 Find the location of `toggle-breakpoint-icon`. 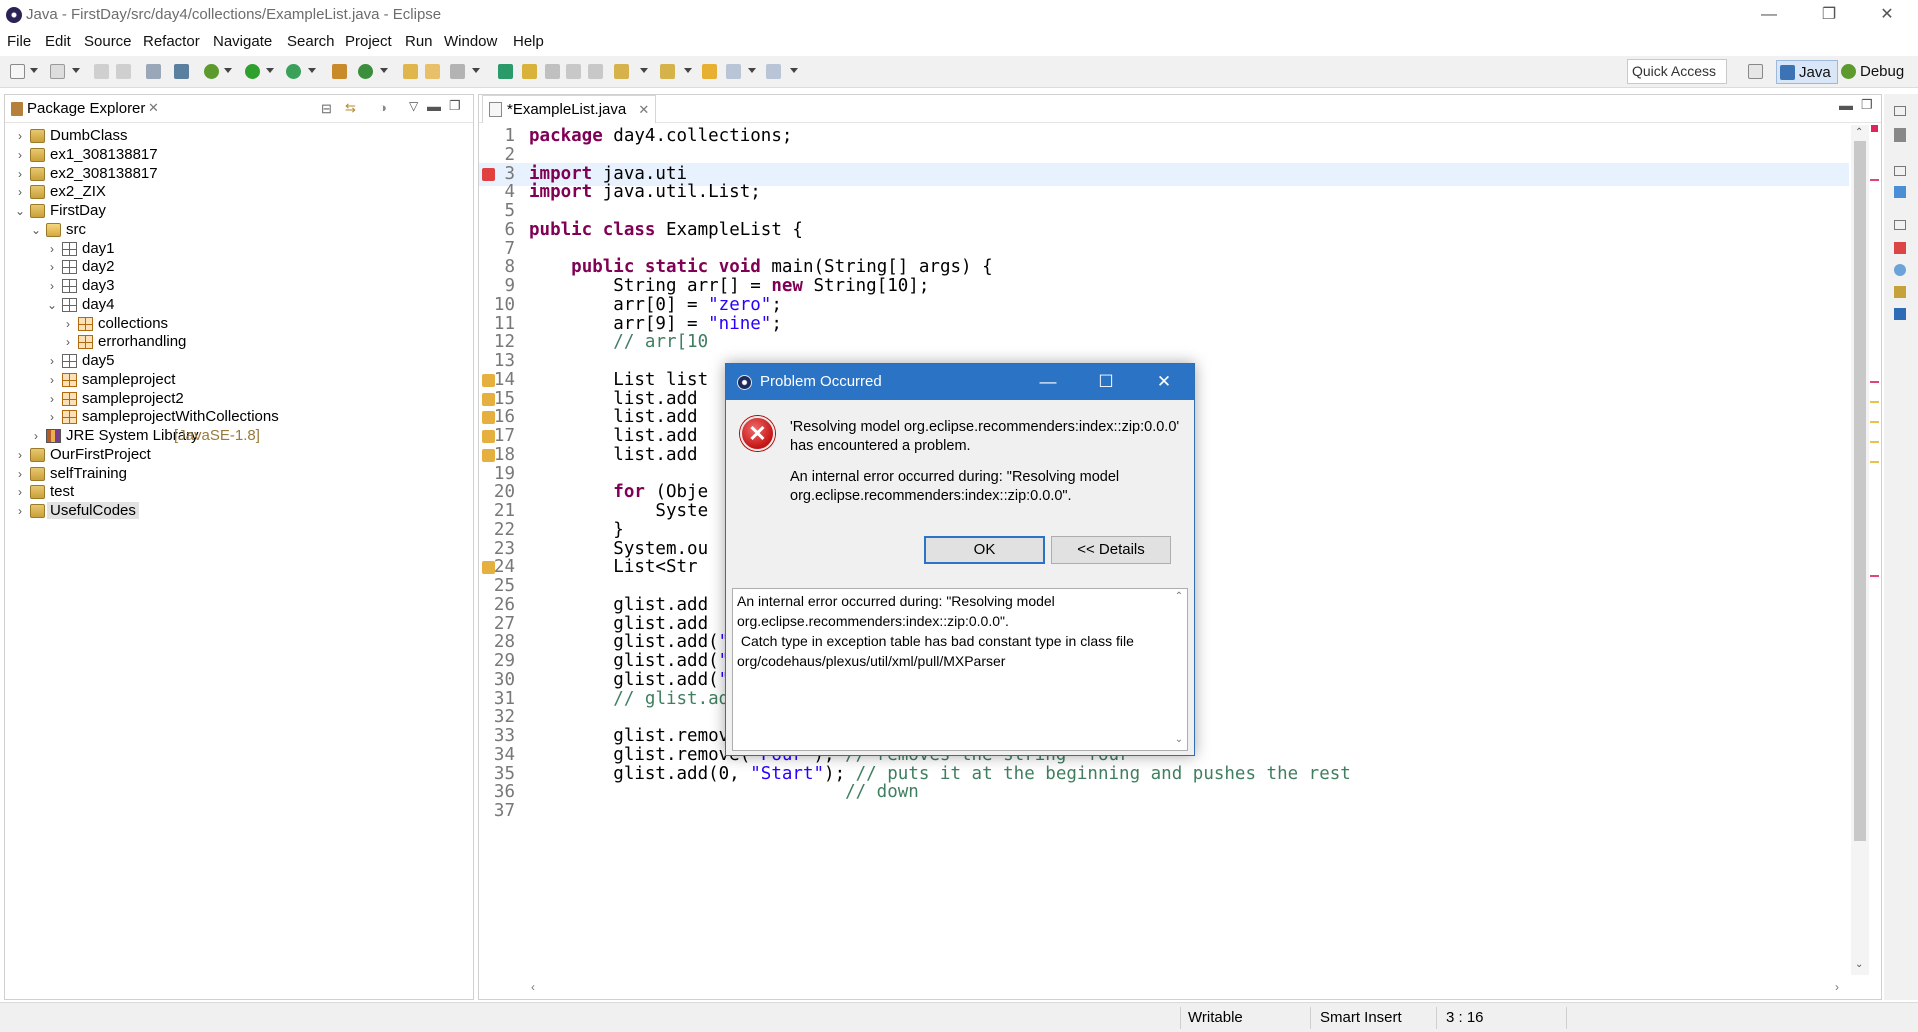

toggle-breakpoint-icon is located at coordinates (181, 71).